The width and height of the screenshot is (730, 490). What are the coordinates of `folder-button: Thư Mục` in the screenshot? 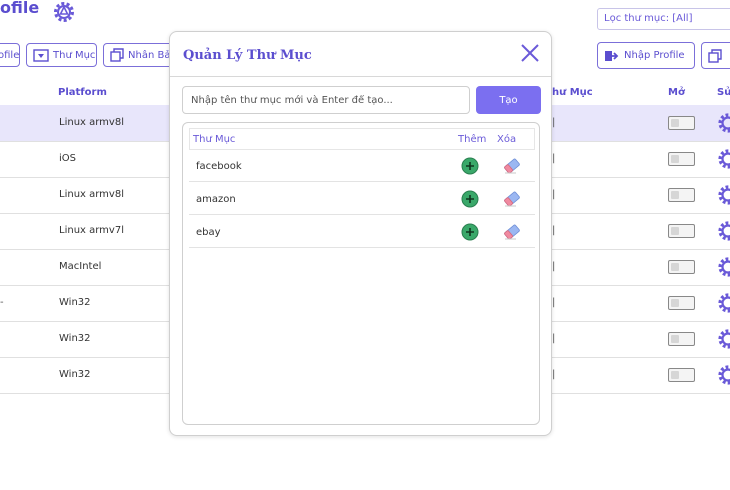 It's located at (61, 55).